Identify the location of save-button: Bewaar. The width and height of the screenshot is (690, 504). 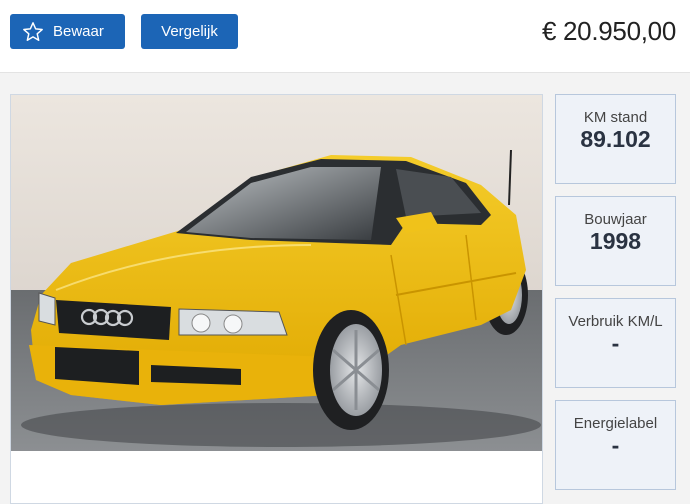
(67, 31).